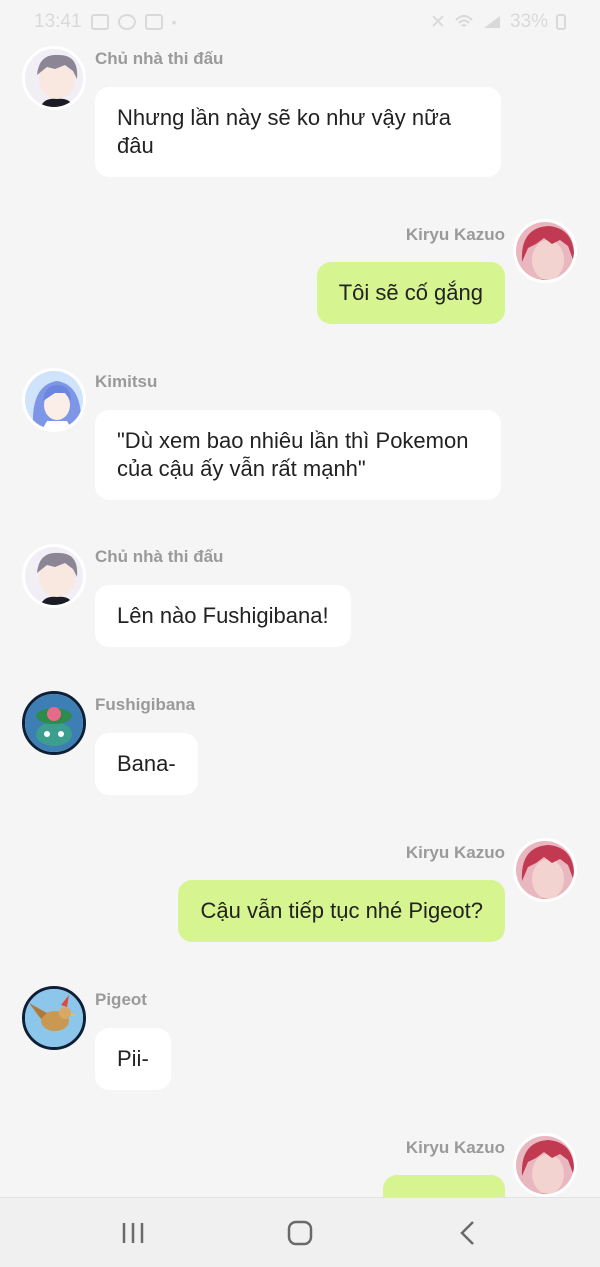  I want to click on message-bubble: Pii-, so click(133, 1059).